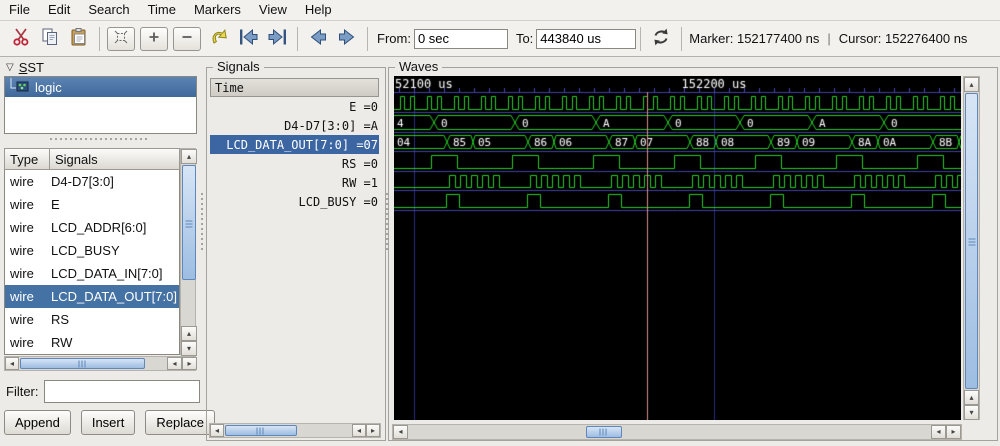 This screenshot has height=446, width=1000. Describe the element at coordinates (318, 10) in the screenshot. I see `menu-help: Help` at that location.